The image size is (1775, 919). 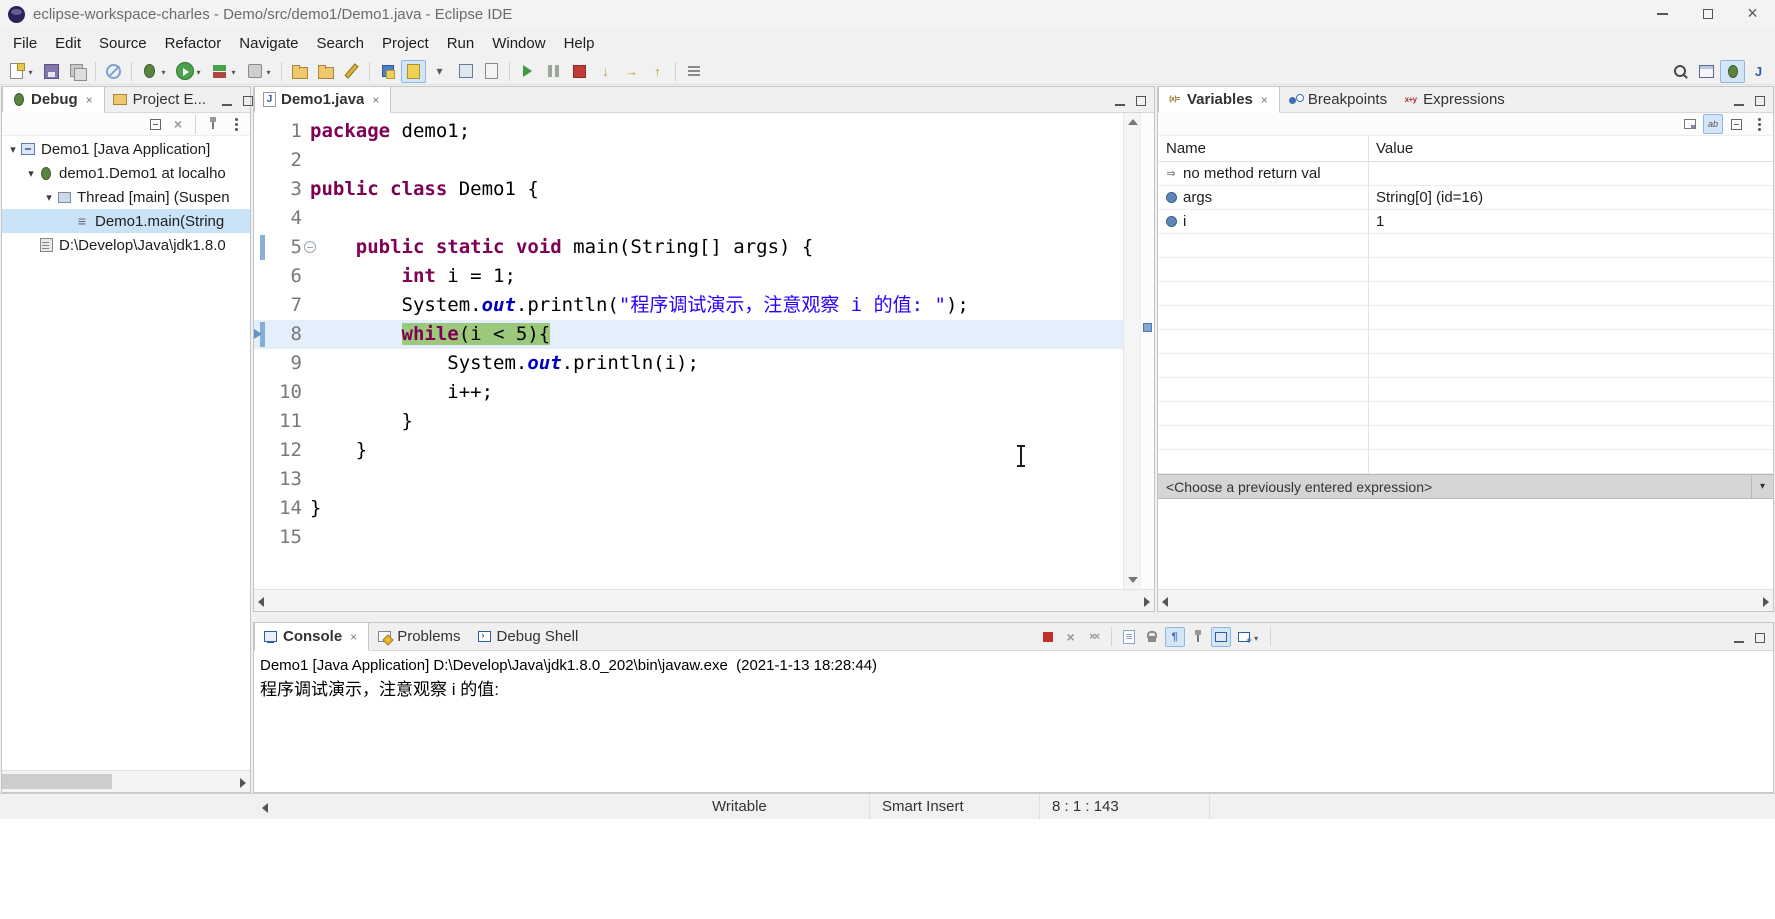 I want to click on debug-tree-item: Demo1.main(String, so click(x=126, y=221).